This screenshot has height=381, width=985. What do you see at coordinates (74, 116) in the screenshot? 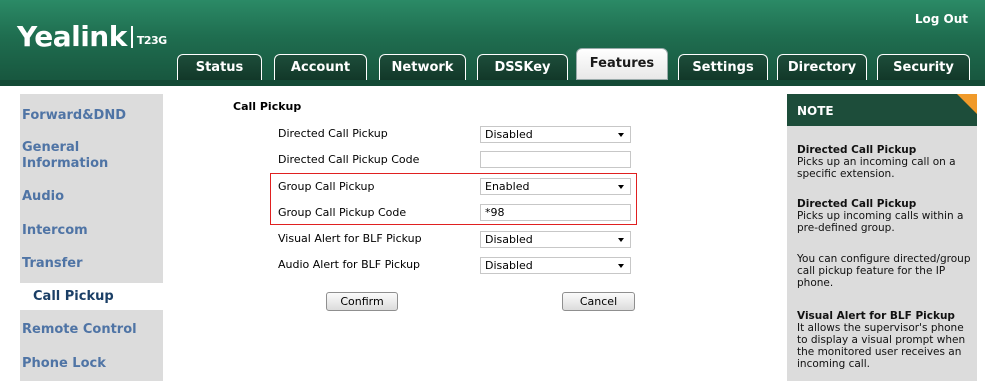
I see `sidebar-item-forward-dnd: Forward&DND` at bounding box center [74, 116].